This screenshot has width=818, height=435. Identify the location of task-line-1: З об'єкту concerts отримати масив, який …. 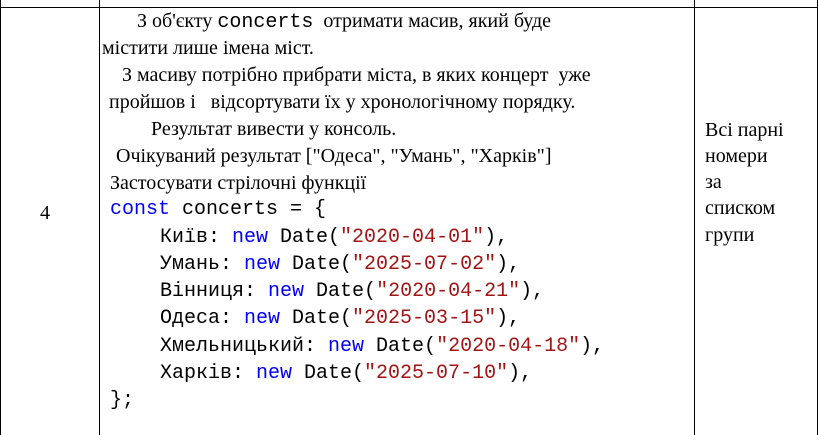
(344, 22).